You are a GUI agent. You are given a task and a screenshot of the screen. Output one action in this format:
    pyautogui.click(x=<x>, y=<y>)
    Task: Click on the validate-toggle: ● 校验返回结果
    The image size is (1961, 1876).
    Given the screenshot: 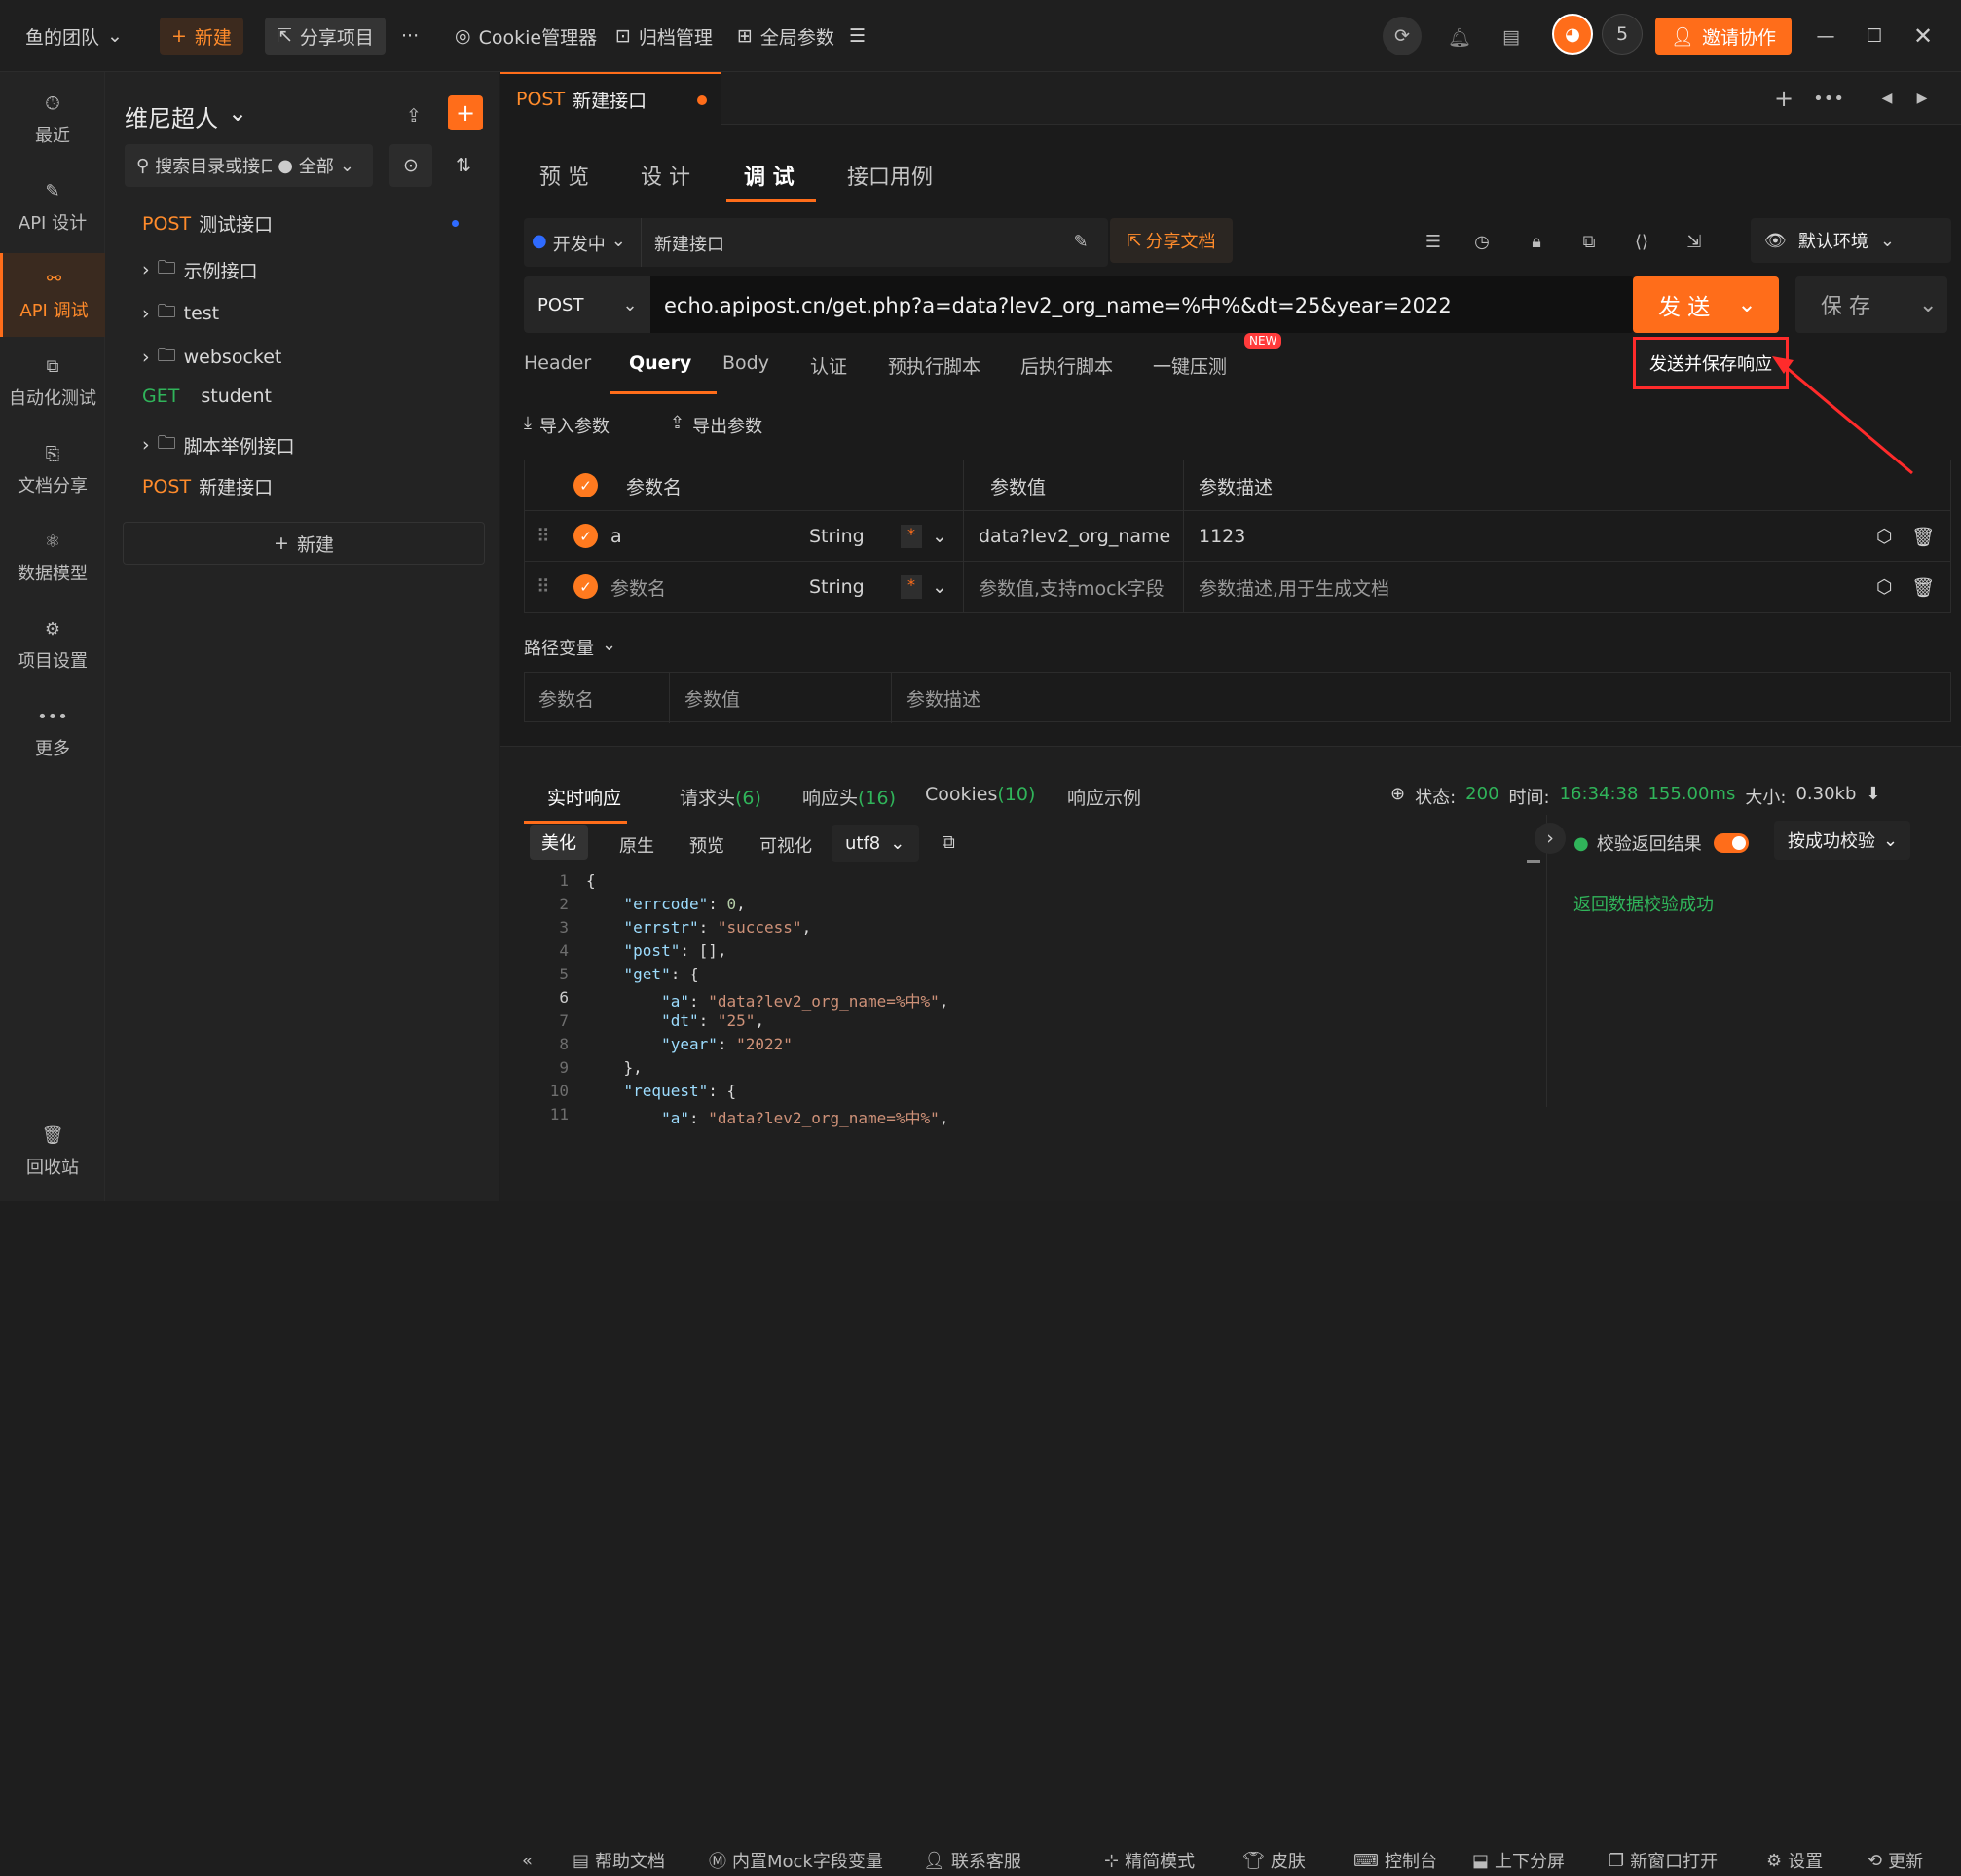 What is the action you would take?
    pyautogui.click(x=1661, y=843)
    